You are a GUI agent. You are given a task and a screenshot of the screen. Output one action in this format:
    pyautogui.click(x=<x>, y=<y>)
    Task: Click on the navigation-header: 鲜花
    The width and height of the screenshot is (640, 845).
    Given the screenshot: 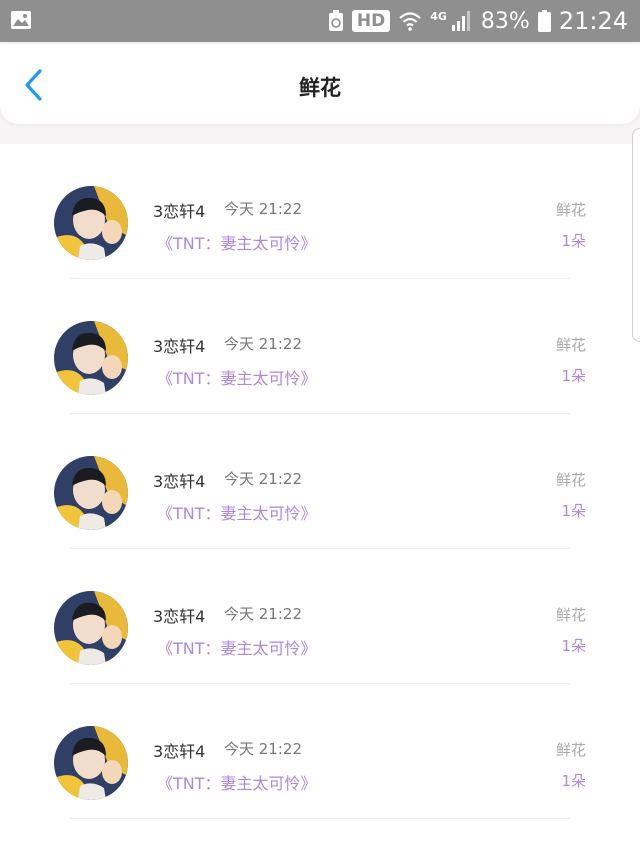 What is the action you would take?
    pyautogui.click(x=320, y=84)
    